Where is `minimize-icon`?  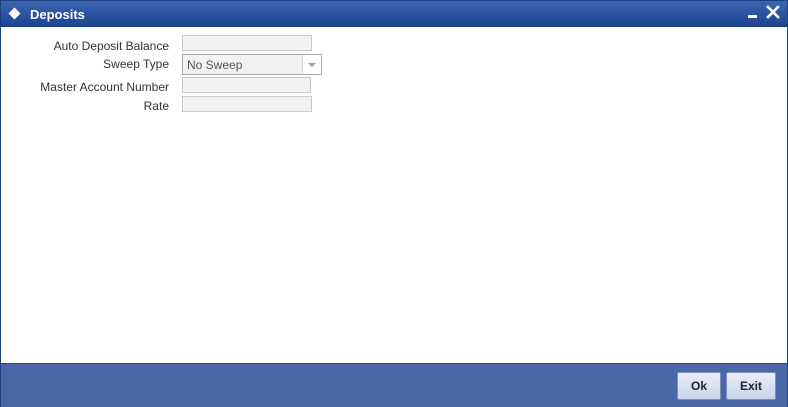
minimize-icon is located at coordinates (753, 13).